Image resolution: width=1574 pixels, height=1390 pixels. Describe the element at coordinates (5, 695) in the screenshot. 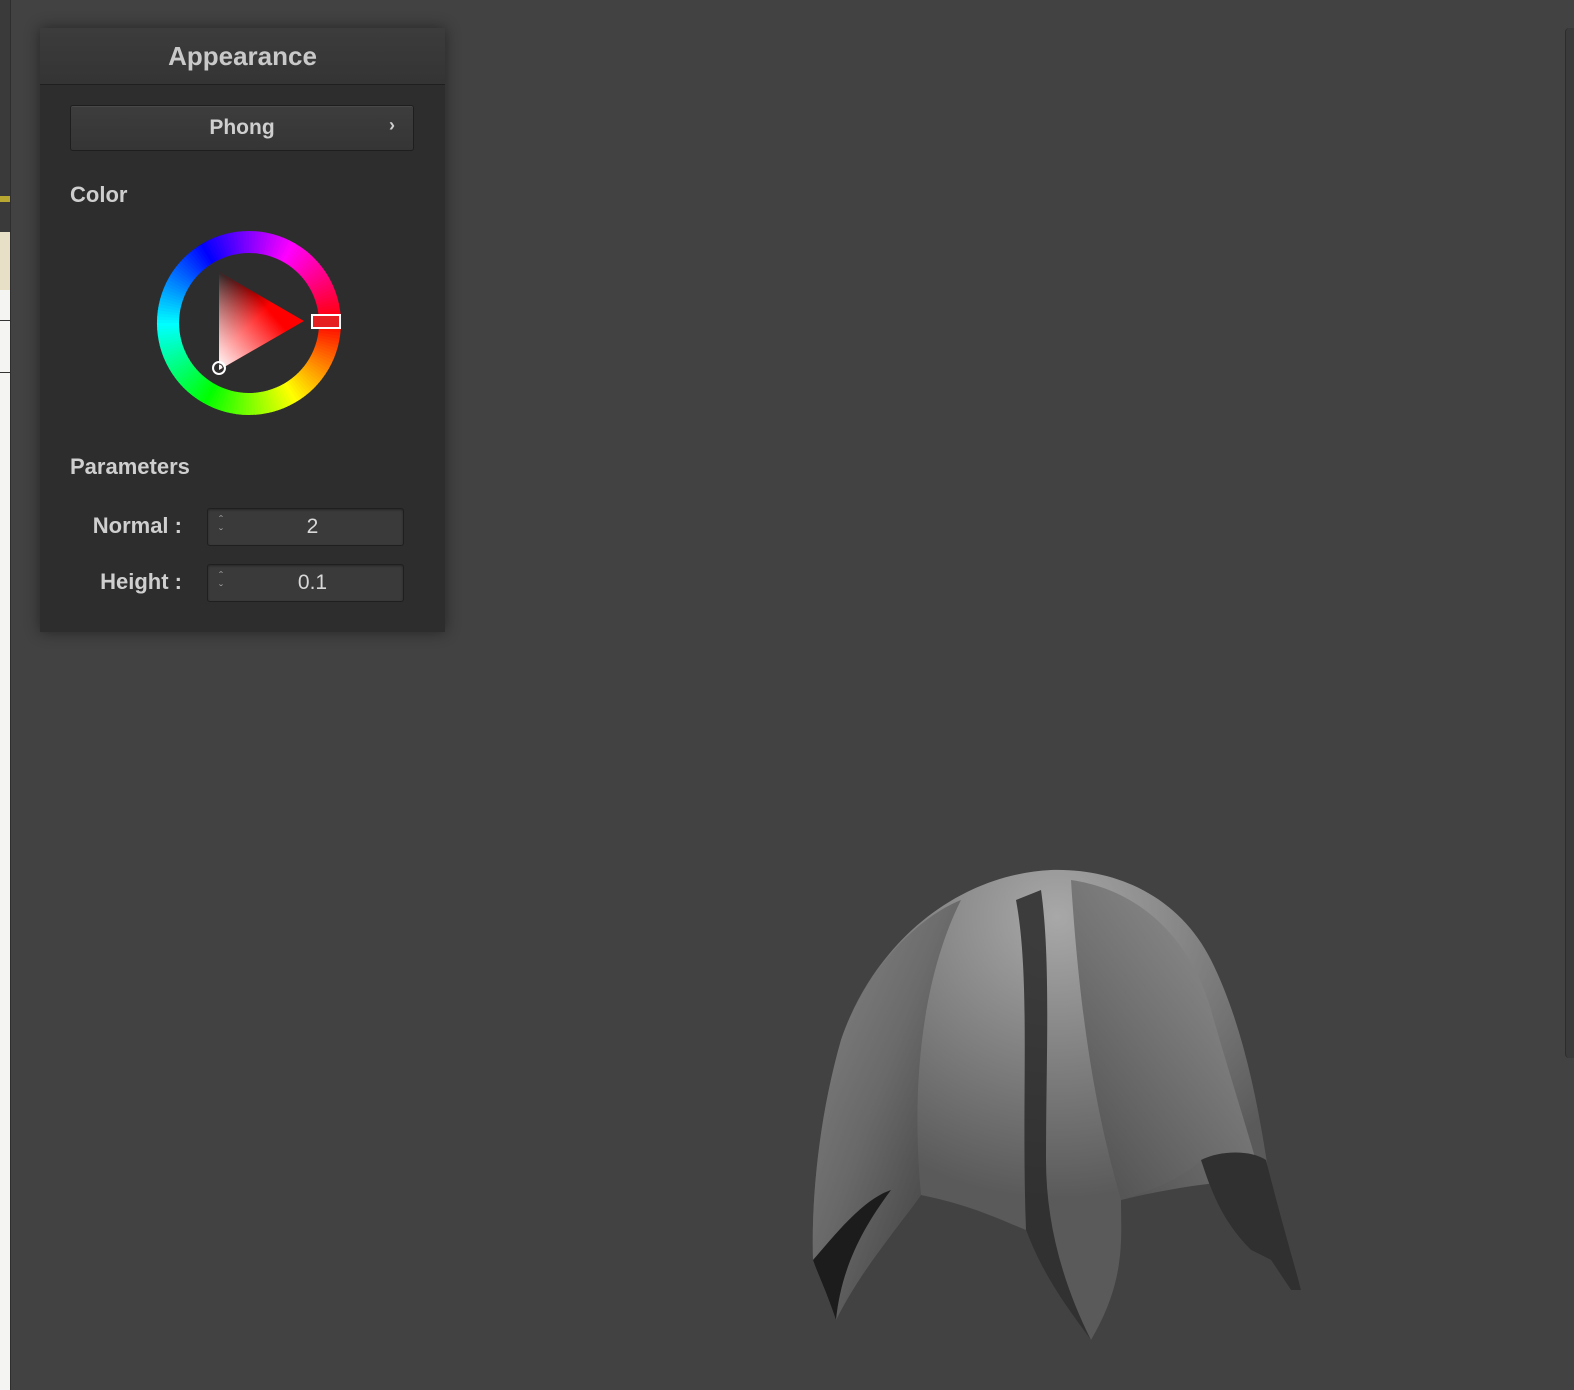

I see `background-document-window` at that location.